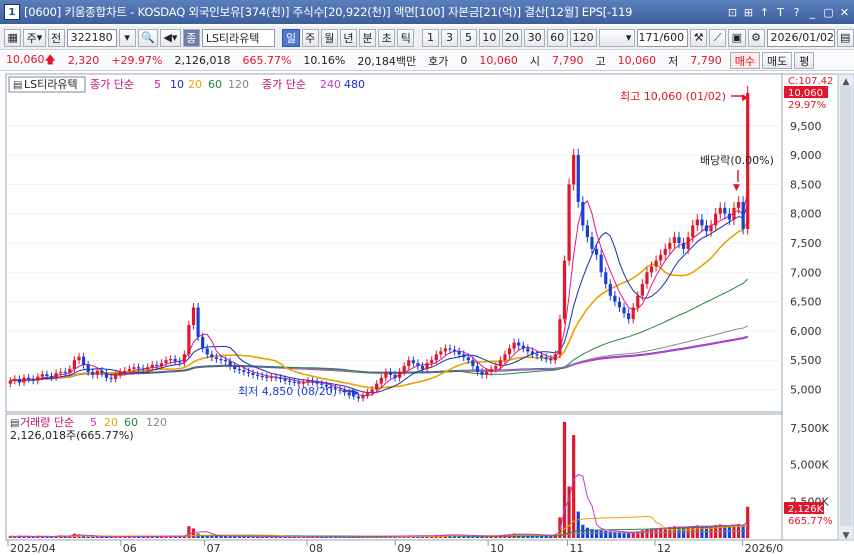 This screenshot has height=555, width=854. What do you see at coordinates (744, 60) in the screenshot?
I see `buy-button: 매수` at bounding box center [744, 60].